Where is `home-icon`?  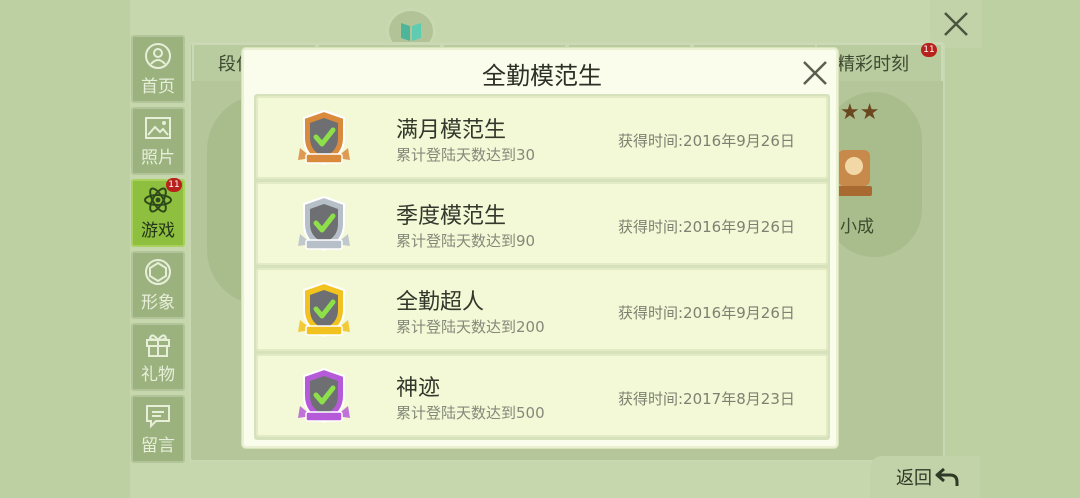 home-icon is located at coordinates (158, 55).